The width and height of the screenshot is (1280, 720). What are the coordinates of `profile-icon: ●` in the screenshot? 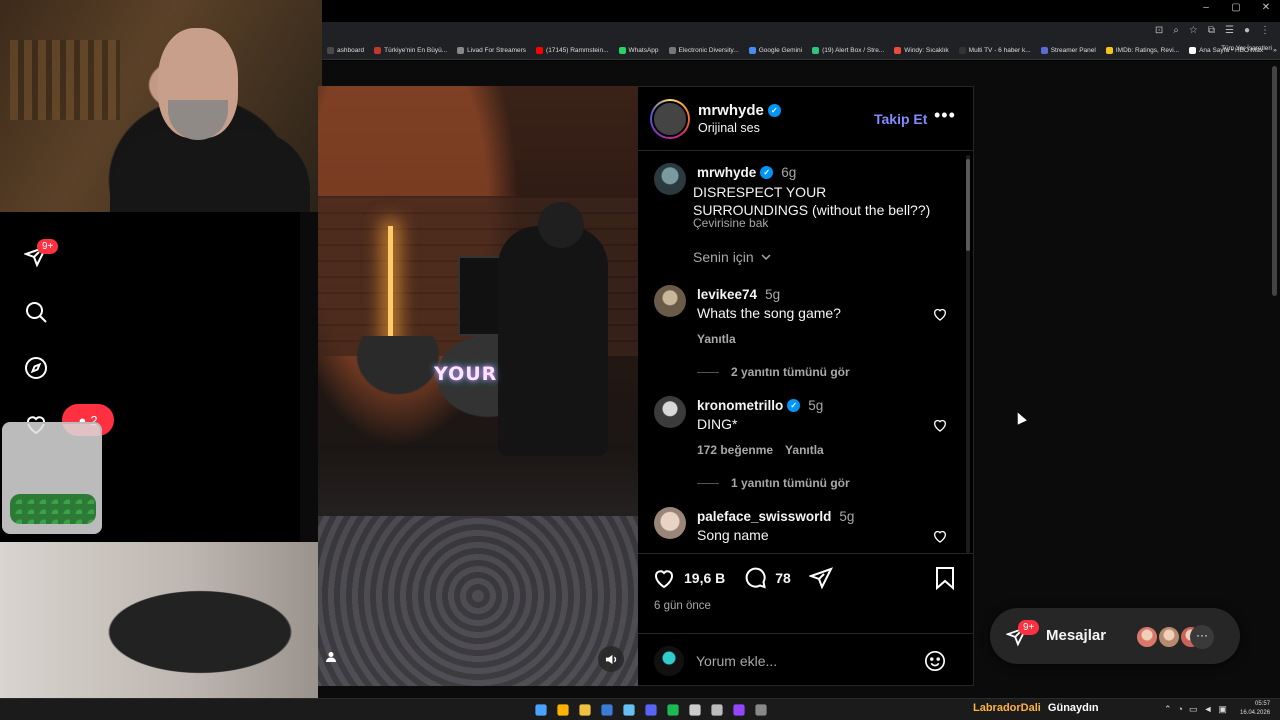 It's located at (1247, 30).